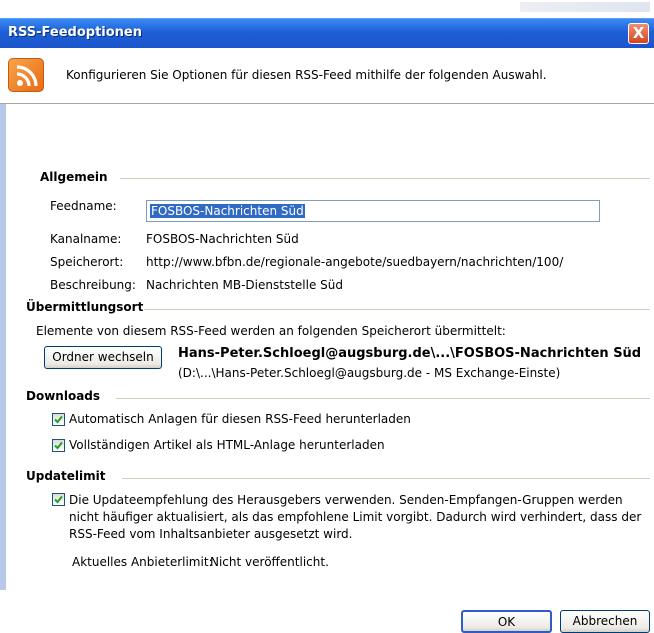  What do you see at coordinates (66, 476) in the screenshot?
I see `section-update-limit-heading: Updatelimit` at bounding box center [66, 476].